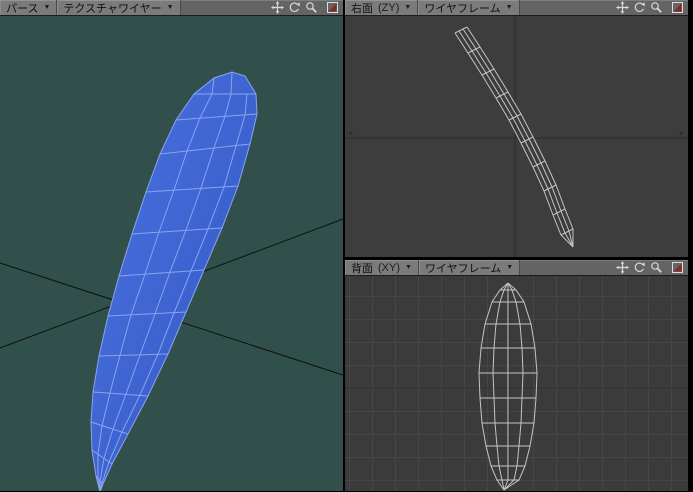 The height and width of the screenshot is (492, 693). I want to click on display-mode-selector-back: ワイヤフレーム ▼, so click(469, 267).